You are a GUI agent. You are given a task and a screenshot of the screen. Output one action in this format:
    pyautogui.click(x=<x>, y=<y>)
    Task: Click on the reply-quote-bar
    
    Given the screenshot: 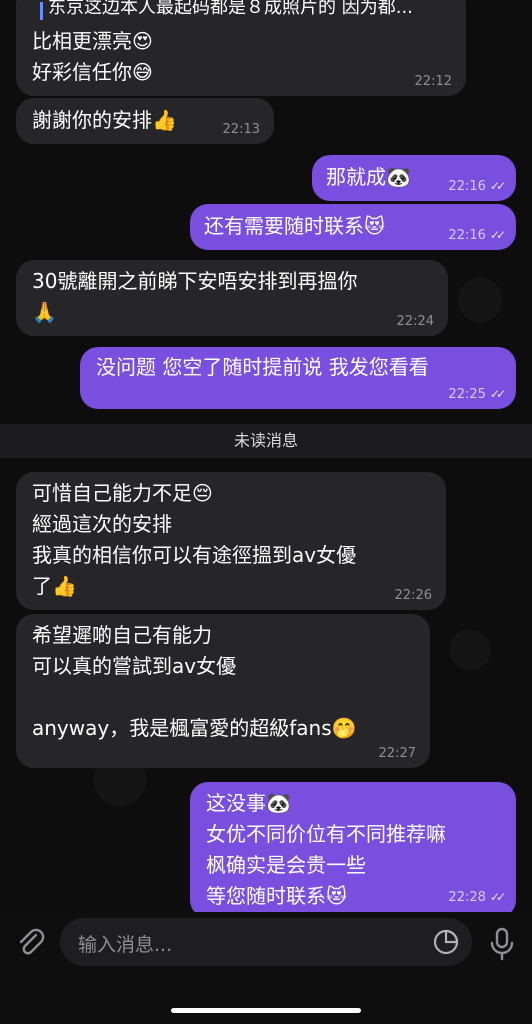 What is the action you would take?
    pyautogui.click(x=41, y=11)
    